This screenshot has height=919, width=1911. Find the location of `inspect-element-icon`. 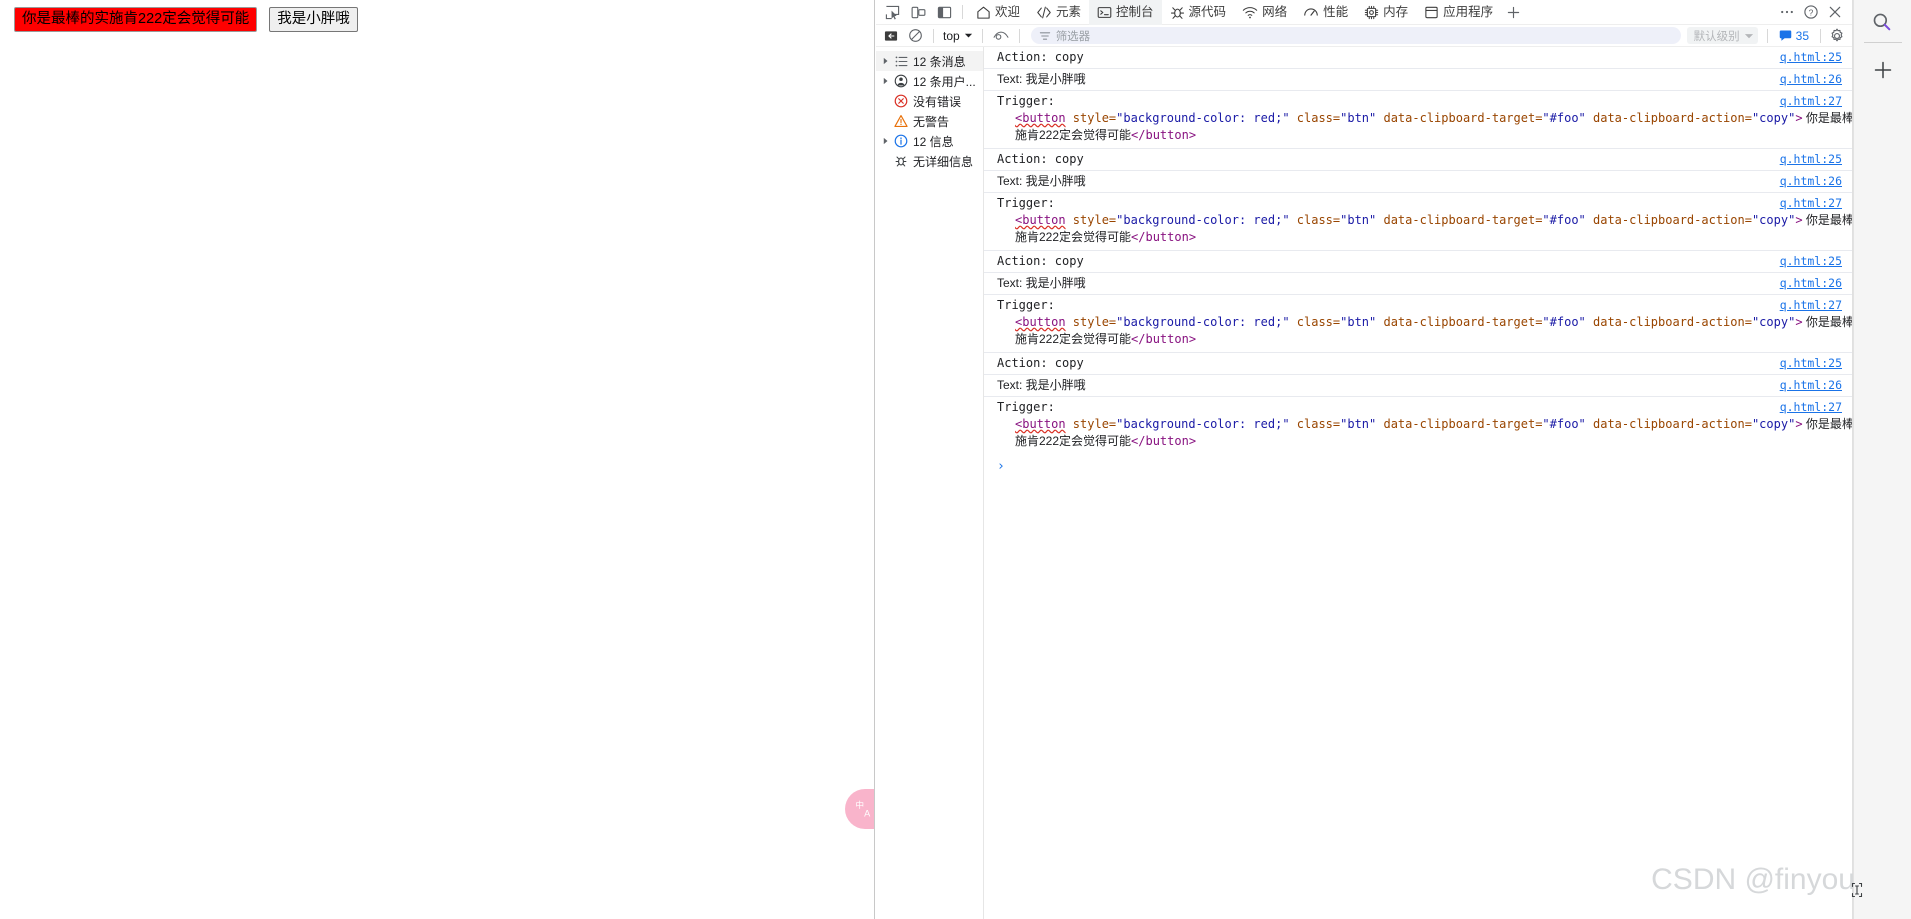

inspect-element-icon is located at coordinates (892, 12).